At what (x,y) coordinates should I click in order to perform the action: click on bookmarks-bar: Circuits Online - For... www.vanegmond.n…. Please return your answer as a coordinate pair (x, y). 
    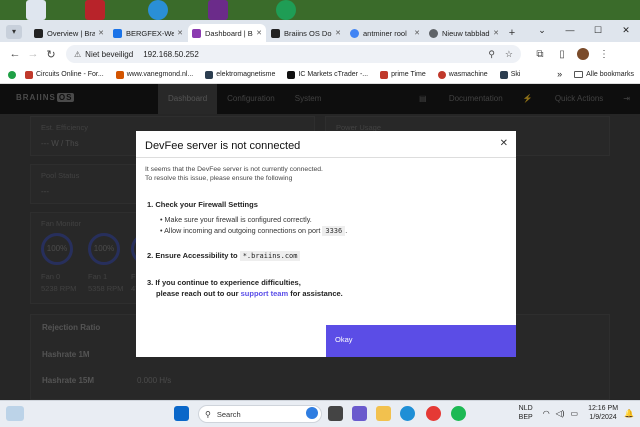
    Looking at the image, I should click on (320, 75).